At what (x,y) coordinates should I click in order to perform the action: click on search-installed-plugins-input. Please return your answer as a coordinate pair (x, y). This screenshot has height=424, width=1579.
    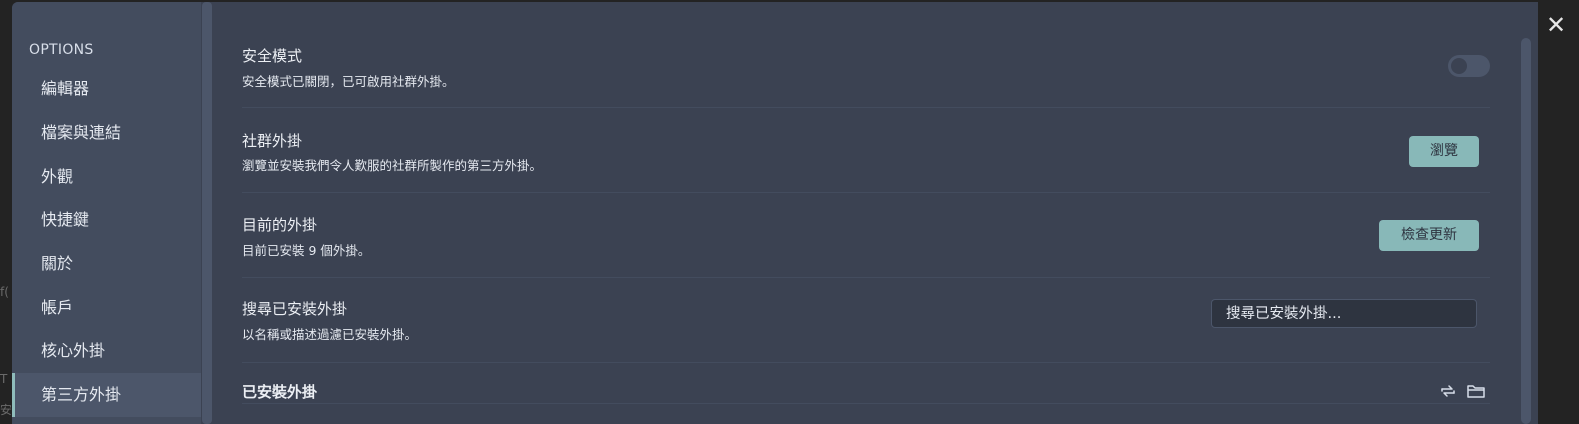
    Looking at the image, I should click on (1344, 313).